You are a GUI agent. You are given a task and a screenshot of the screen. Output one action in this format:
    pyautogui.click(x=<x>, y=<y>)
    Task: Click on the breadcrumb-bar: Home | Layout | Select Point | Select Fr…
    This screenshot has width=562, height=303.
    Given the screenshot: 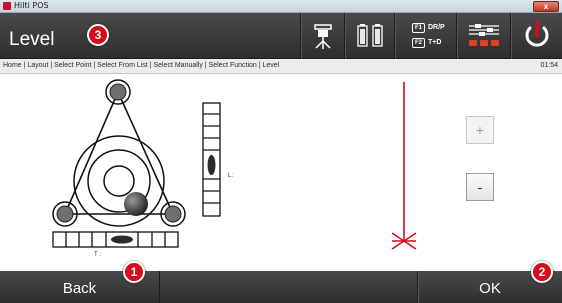 What is the action you would take?
    pyautogui.click(x=281, y=66)
    